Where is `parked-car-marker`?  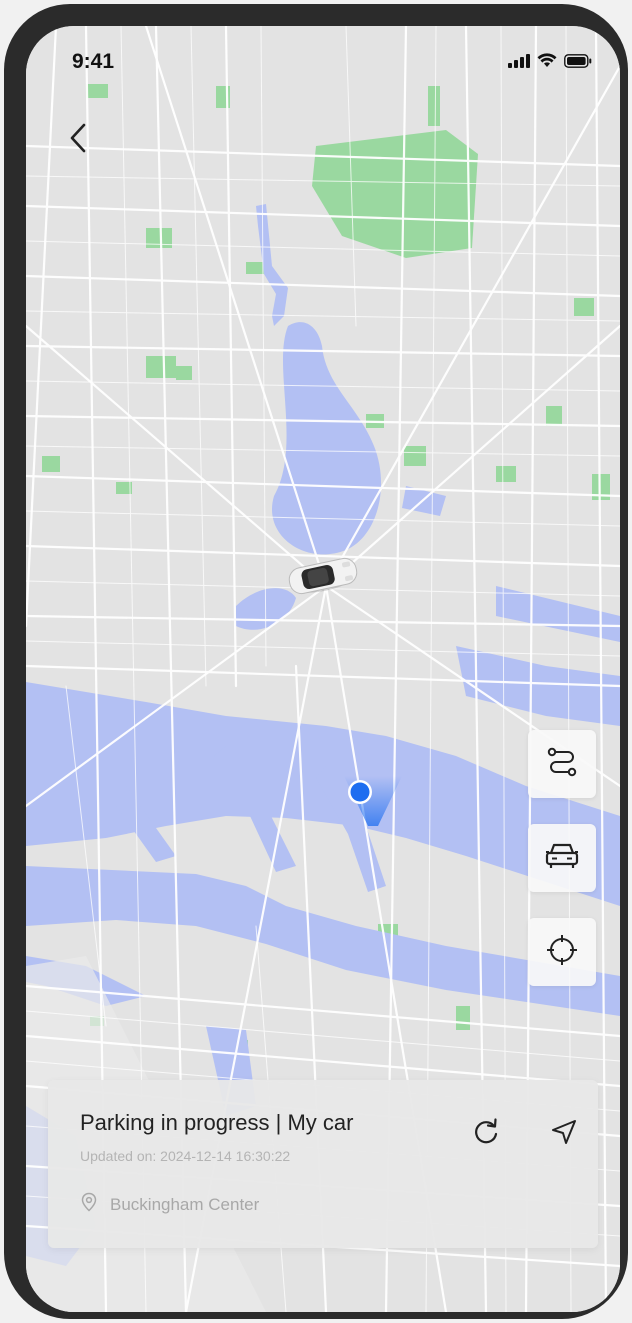 parked-car-marker is located at coordinates (323, 578).